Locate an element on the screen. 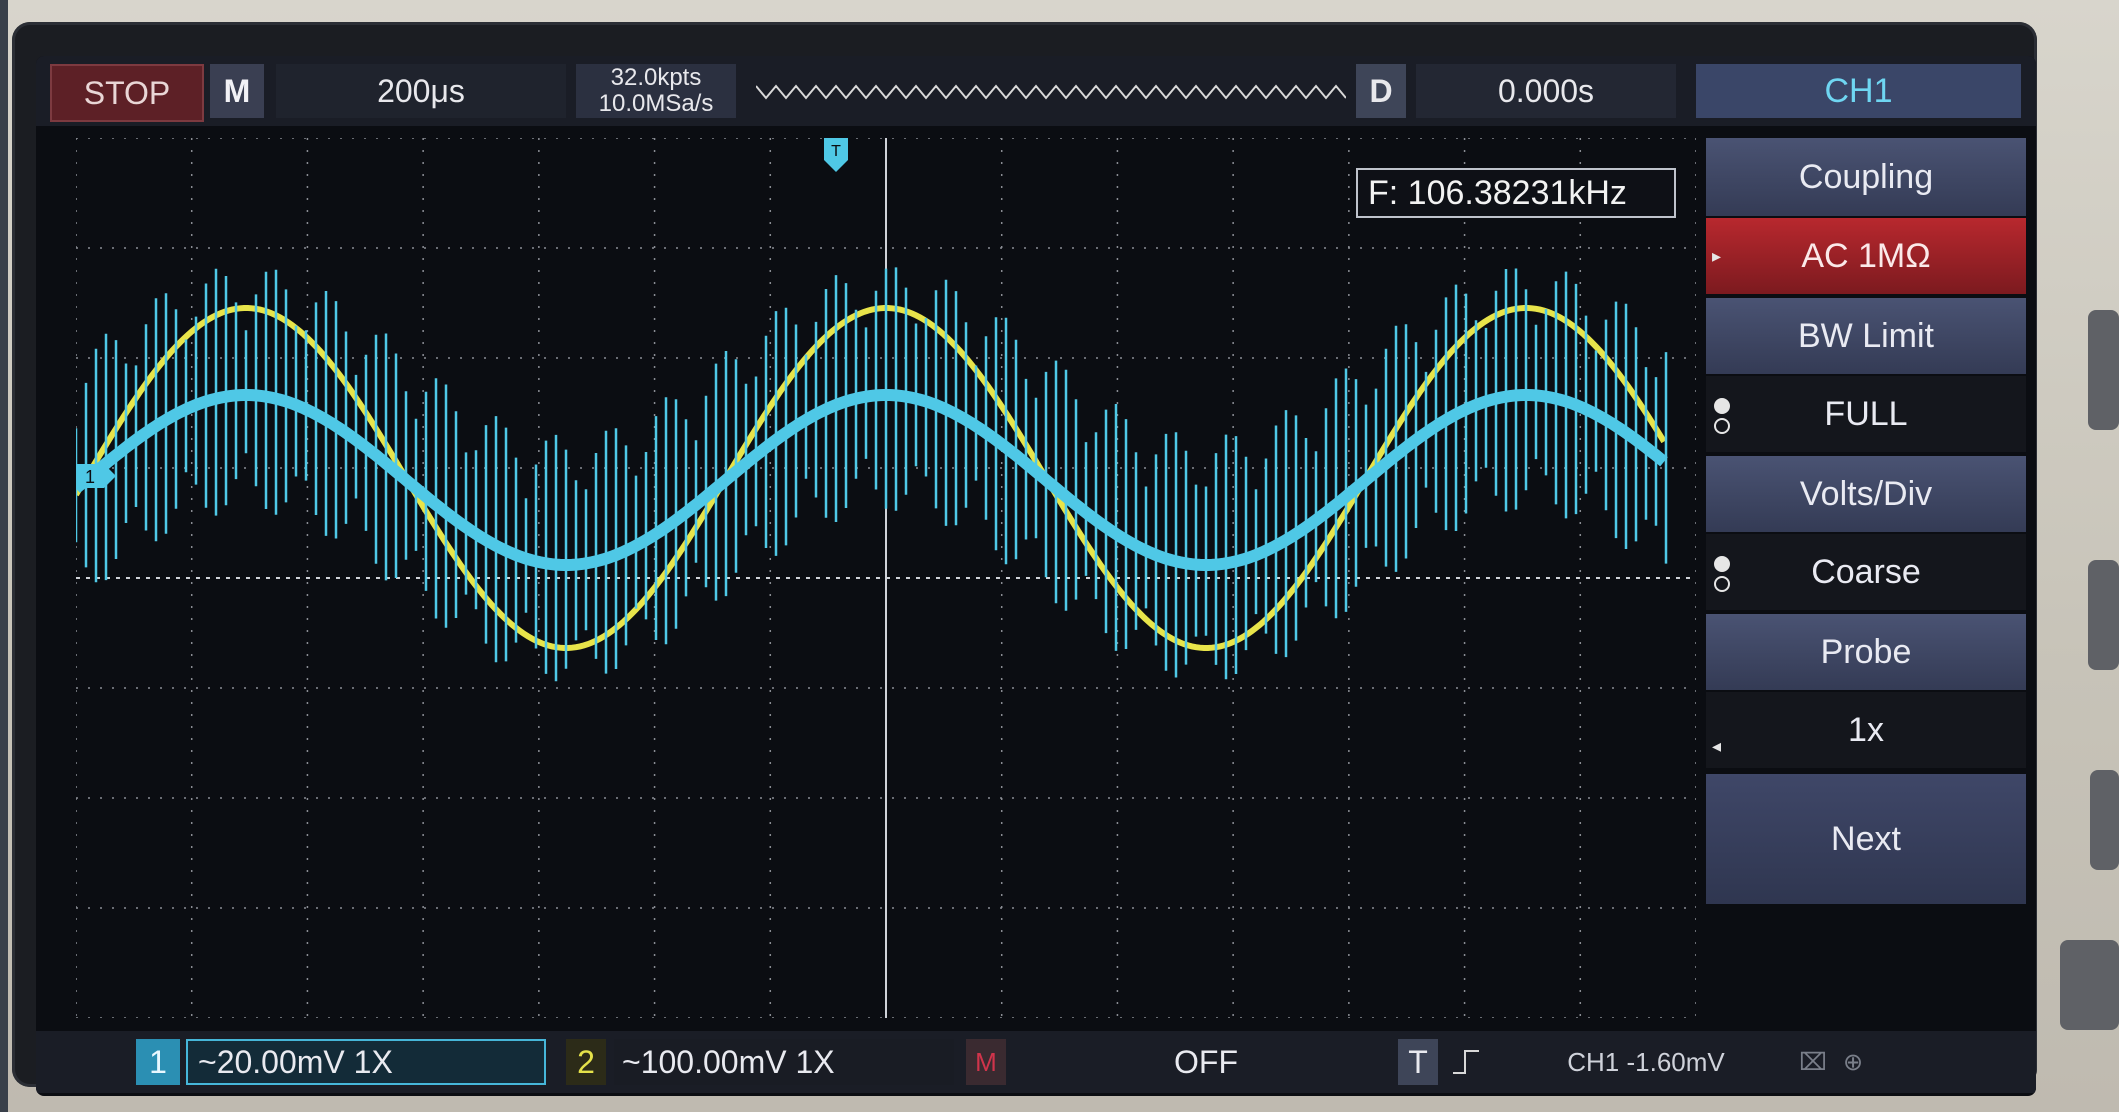 The height and width of the screenshot is (1112, 2119). menu-bwlimit-value: FULL is located at coordinates (1866, 414).